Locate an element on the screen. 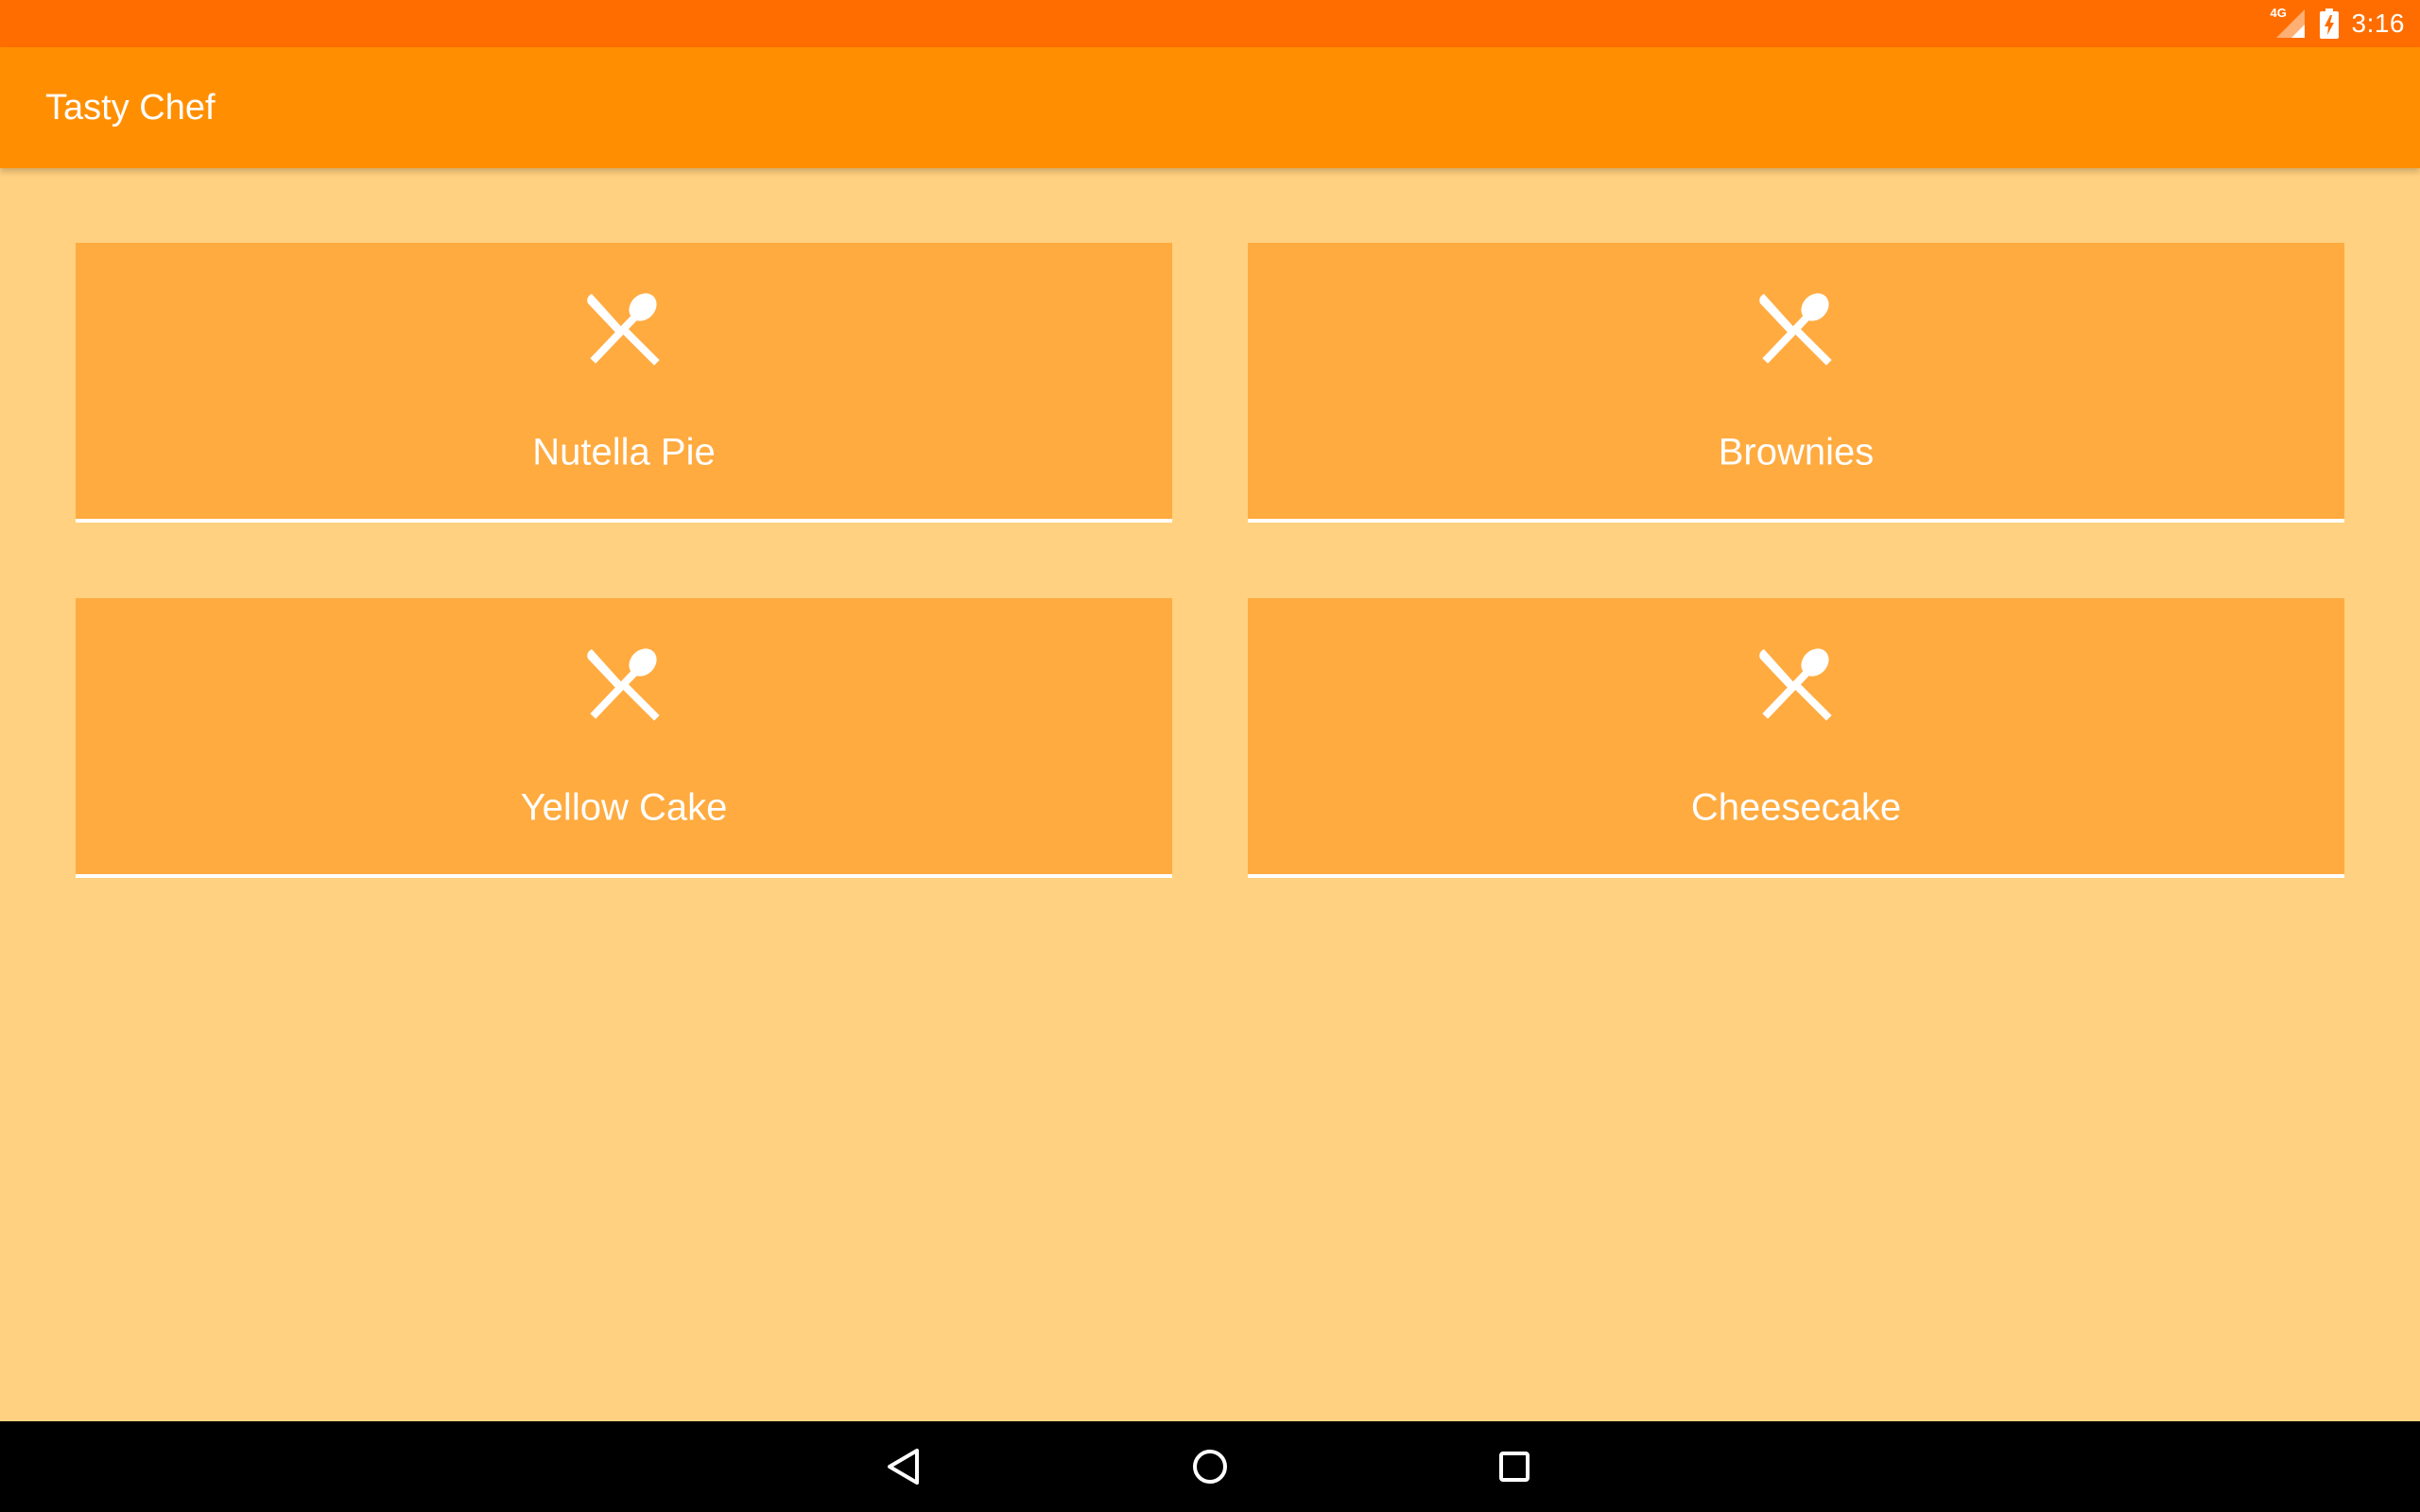 The height and width of the screenshot is (1512, 2420). home-icon is located at coordinates (1210, 1467).